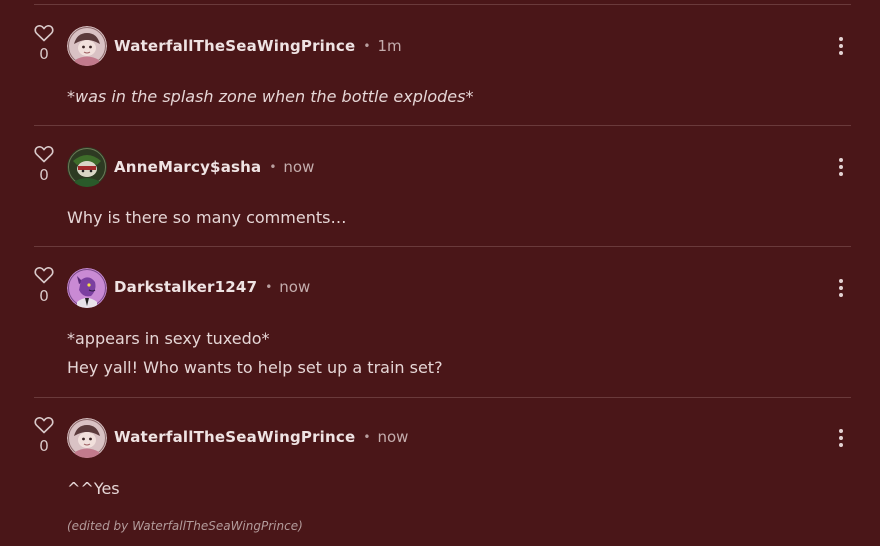 This screenshot has width=880, height=546. I want to click on green-cartoon-avatar-icon, so click(87, 167).